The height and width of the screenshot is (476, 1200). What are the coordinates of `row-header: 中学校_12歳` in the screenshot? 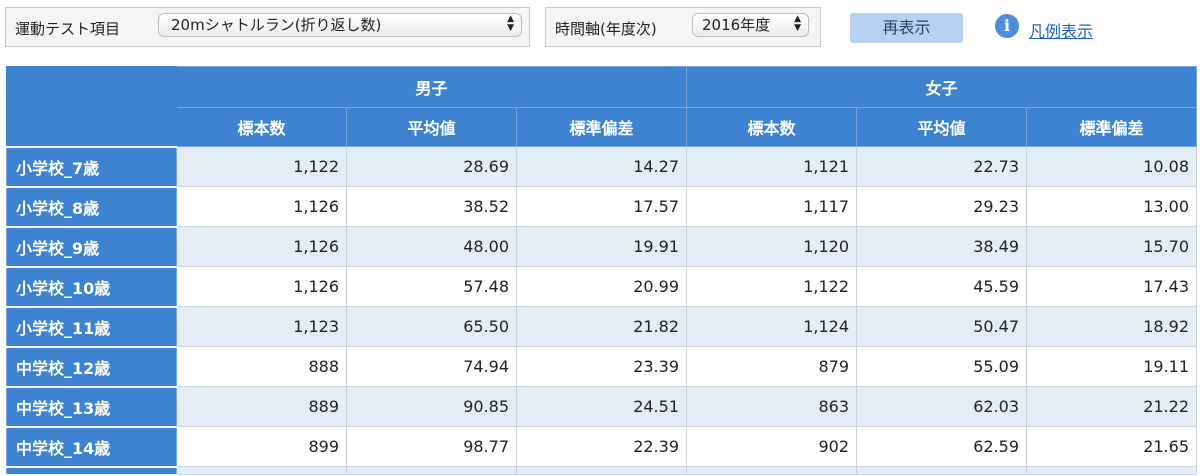 It's located at (91, 366).